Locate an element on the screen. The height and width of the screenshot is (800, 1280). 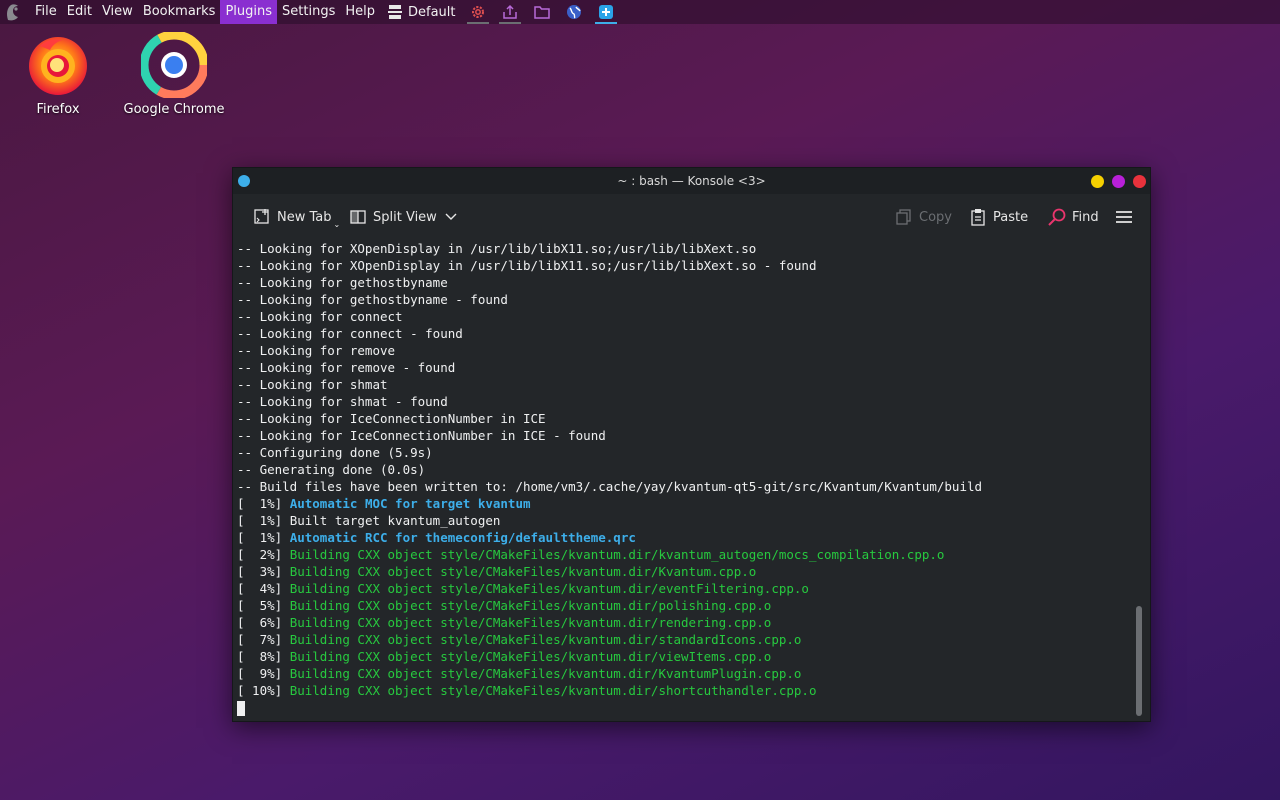
layout-selector: Default is located at coordinates (421, 12).